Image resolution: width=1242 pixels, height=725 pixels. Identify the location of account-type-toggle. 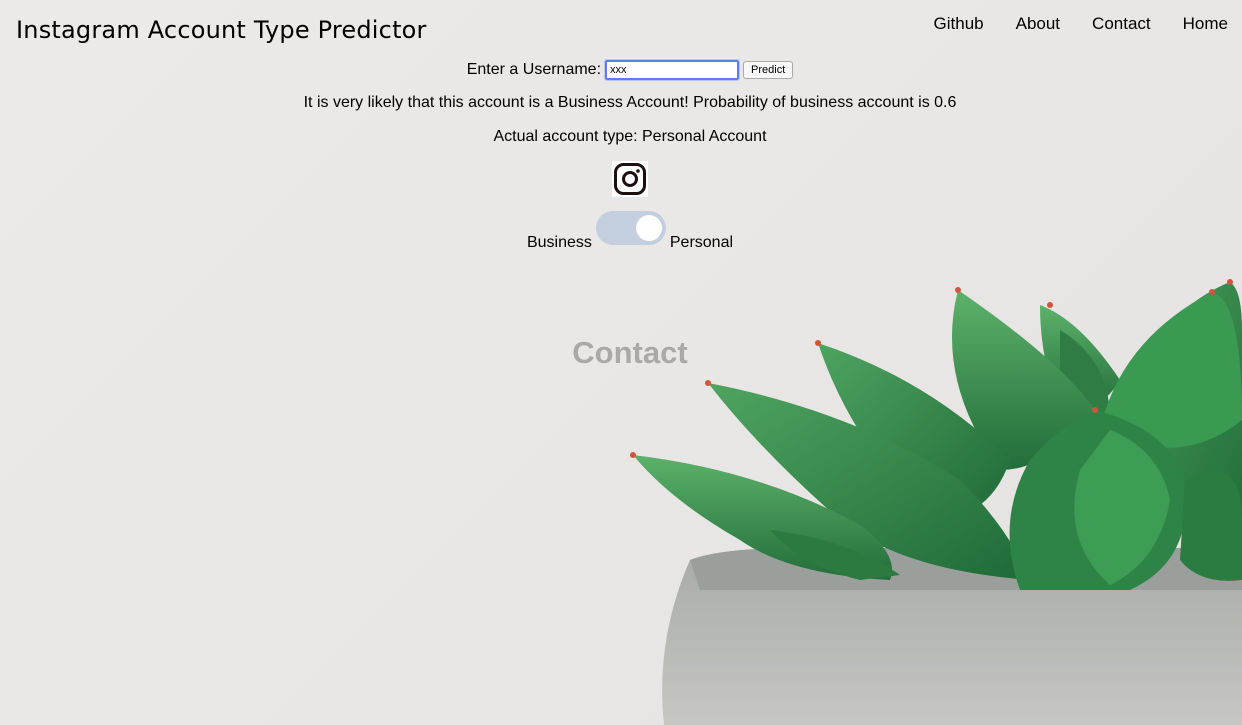
(630, 228).